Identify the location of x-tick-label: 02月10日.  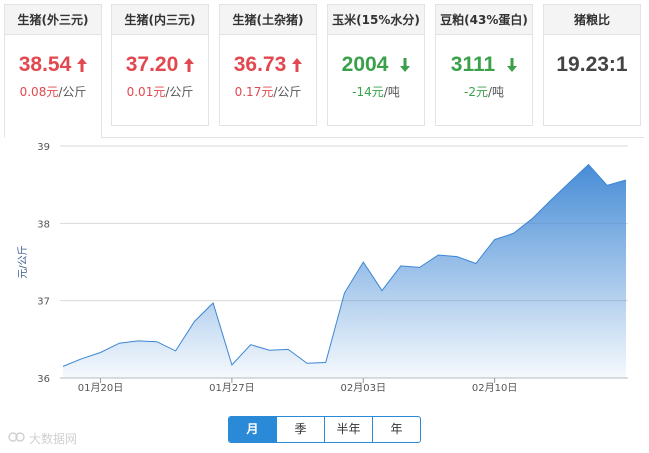
(494, 388).